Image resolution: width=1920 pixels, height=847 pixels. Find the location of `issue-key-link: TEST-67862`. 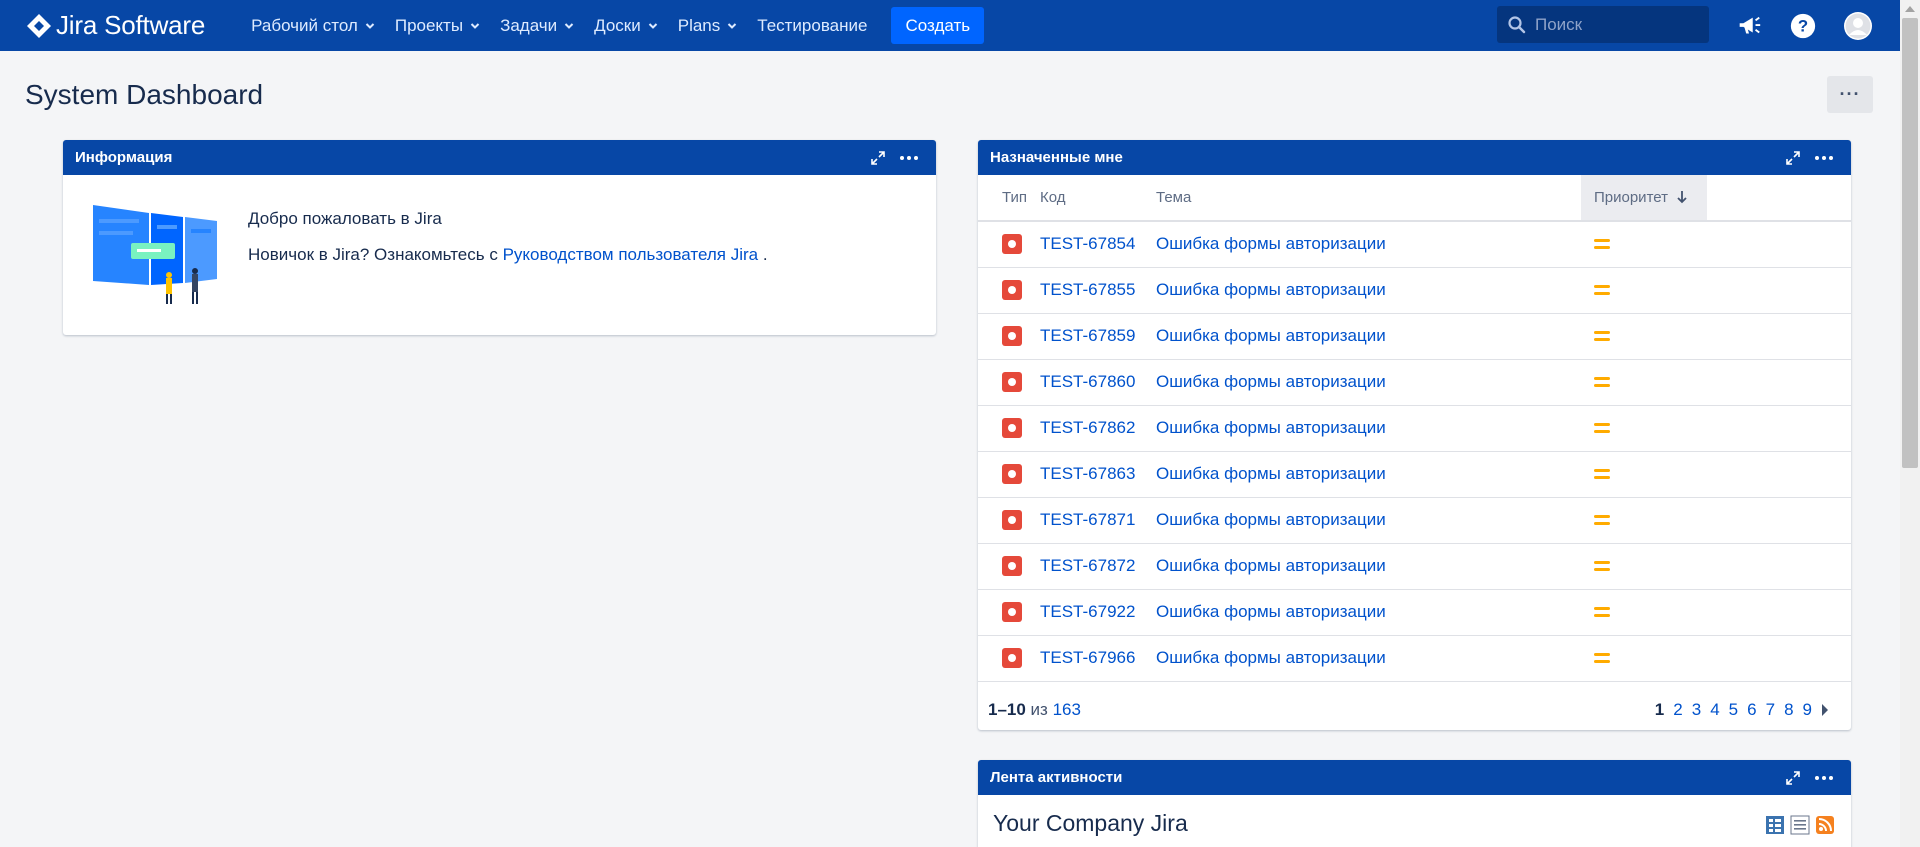

issue-key-link: TEST-67862 is located at coordinates (1098, 428).